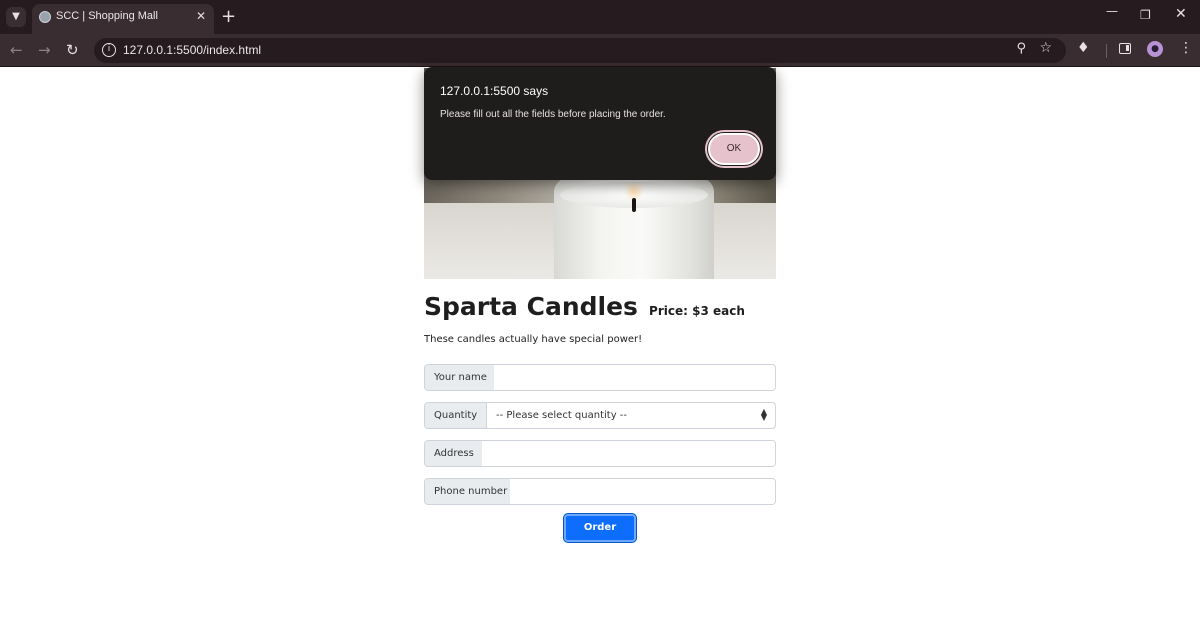 Image resolution: width=1200 pixels, height=638 pixels. Describe the element at coordinates (634, 205) in the screenshot. I see `candle-wick` at that location.